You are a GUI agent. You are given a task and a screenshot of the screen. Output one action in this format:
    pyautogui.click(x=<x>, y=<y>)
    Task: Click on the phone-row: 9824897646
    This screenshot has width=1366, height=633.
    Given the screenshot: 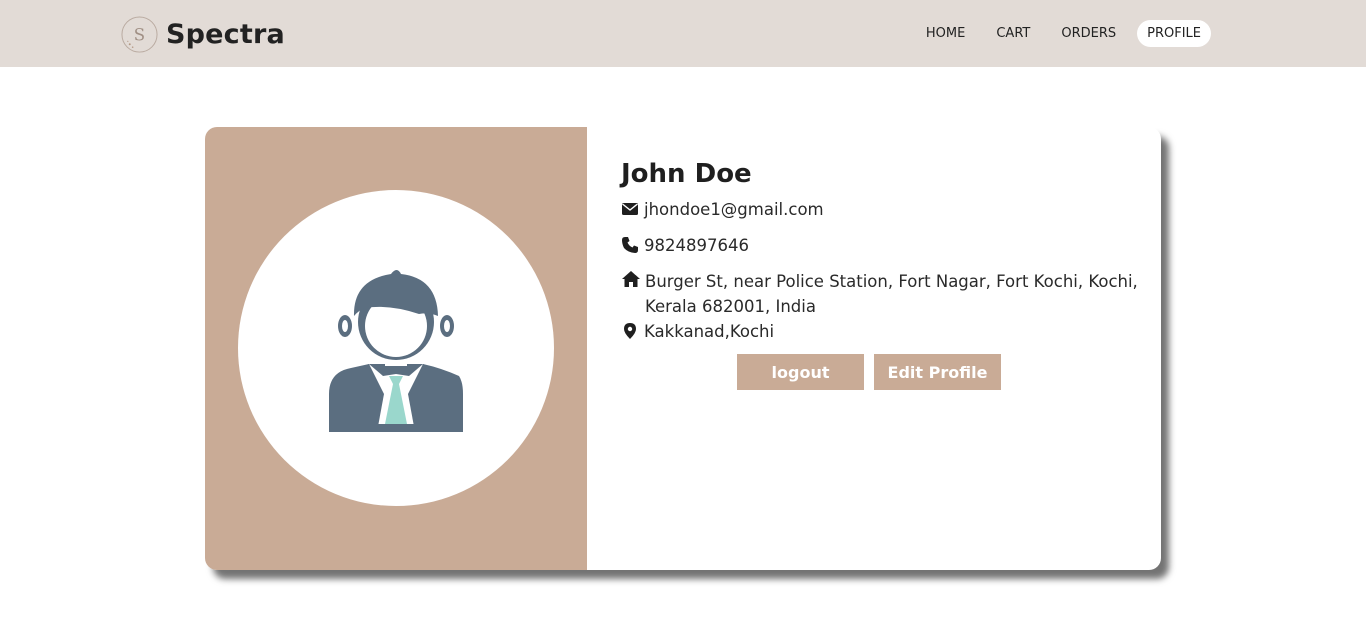 What is the action you would take?
    pyautogui.click(x=685, y=245)
    